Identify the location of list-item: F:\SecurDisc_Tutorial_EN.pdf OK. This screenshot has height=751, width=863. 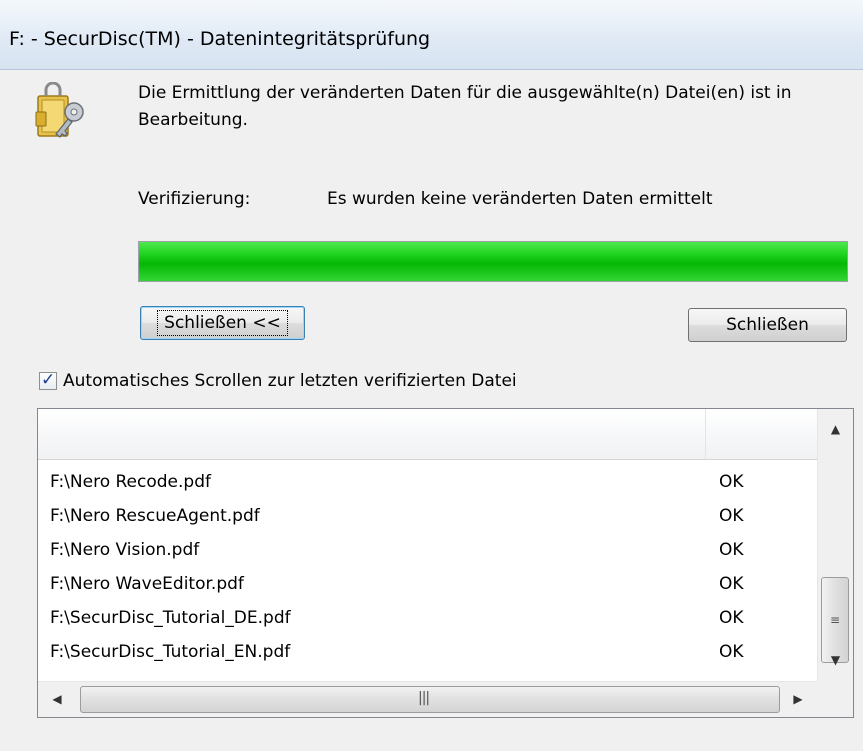
(427, 654).